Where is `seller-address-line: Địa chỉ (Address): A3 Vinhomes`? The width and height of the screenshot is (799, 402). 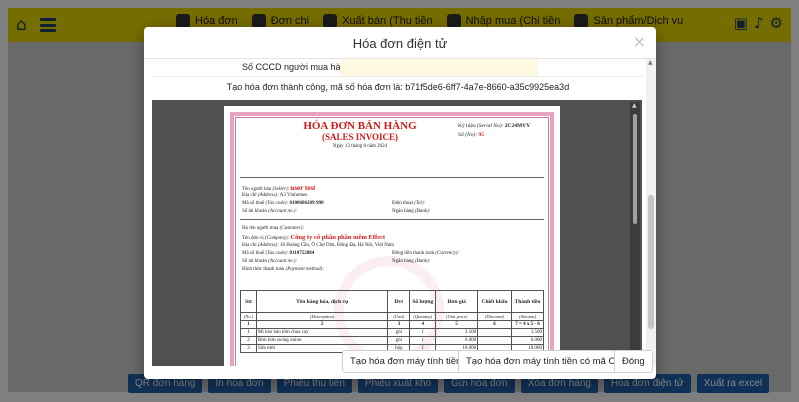 seller-address-line: Địa chỉ (Address): A3 Vinhomes is located at coordinates (275, 195).